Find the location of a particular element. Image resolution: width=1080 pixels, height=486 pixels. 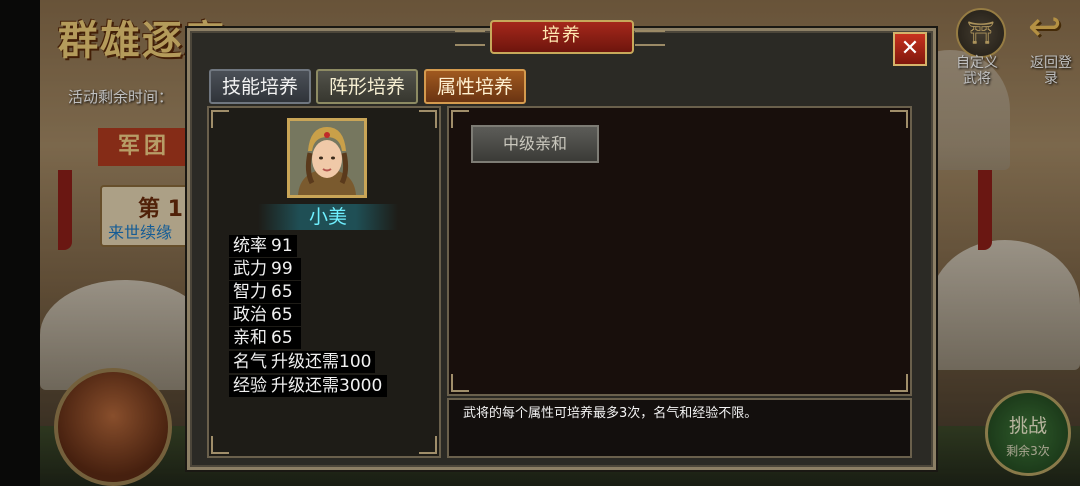

stat-label: 武力 is located at coordinates (250, 269).